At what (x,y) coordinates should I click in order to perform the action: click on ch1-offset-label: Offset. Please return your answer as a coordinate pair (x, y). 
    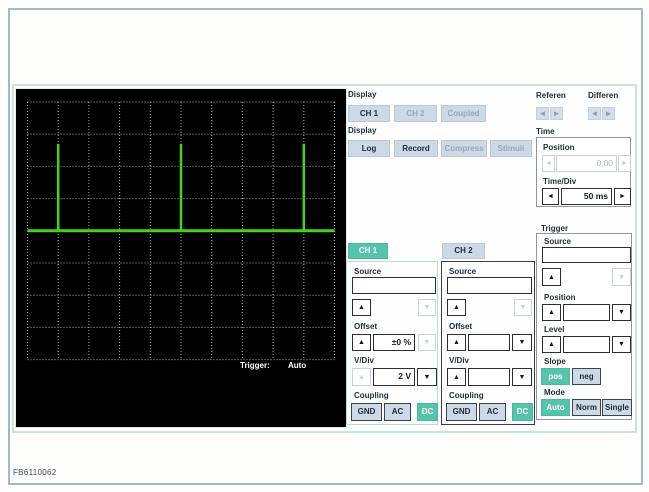
    Looking at the image, I should click on (366, 326).